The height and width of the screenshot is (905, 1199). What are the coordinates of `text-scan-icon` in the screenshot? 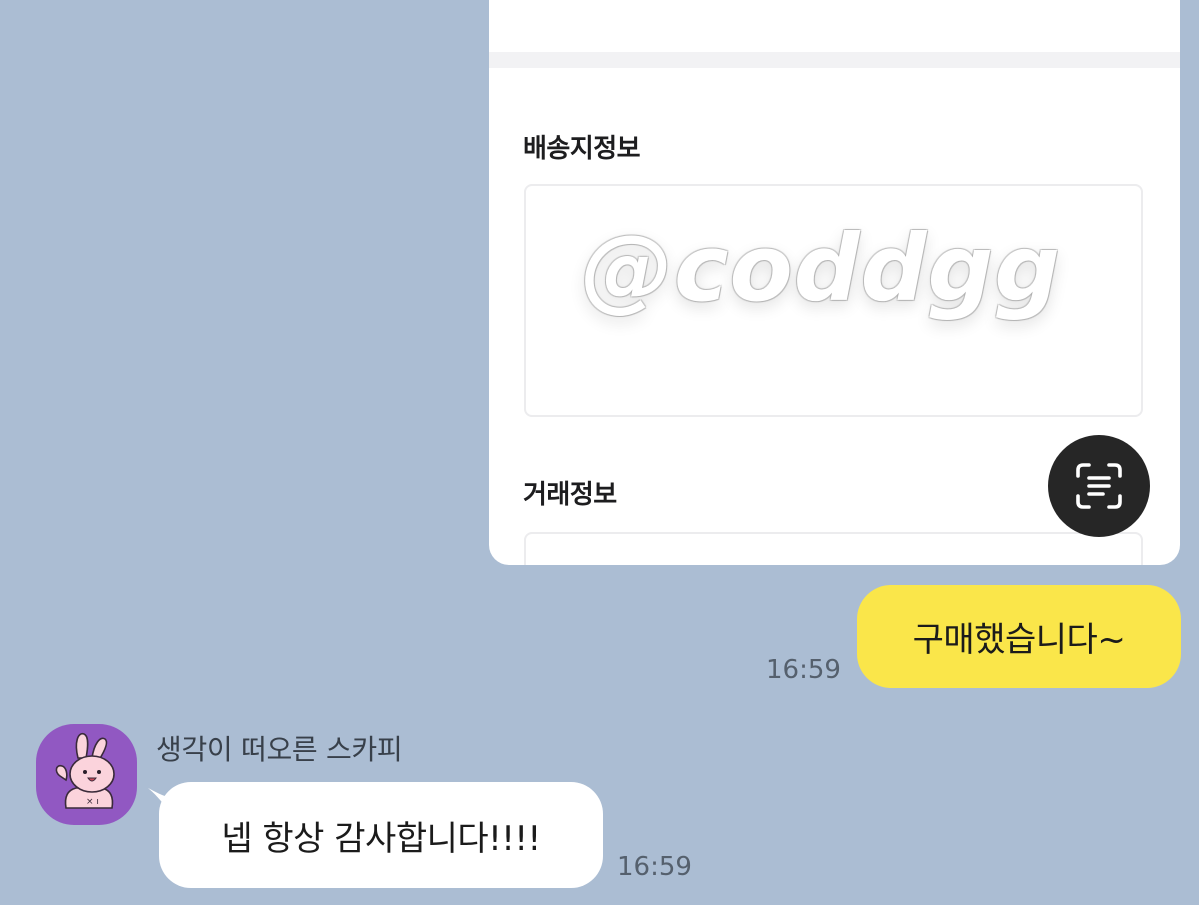 It's located at (1099, 486).